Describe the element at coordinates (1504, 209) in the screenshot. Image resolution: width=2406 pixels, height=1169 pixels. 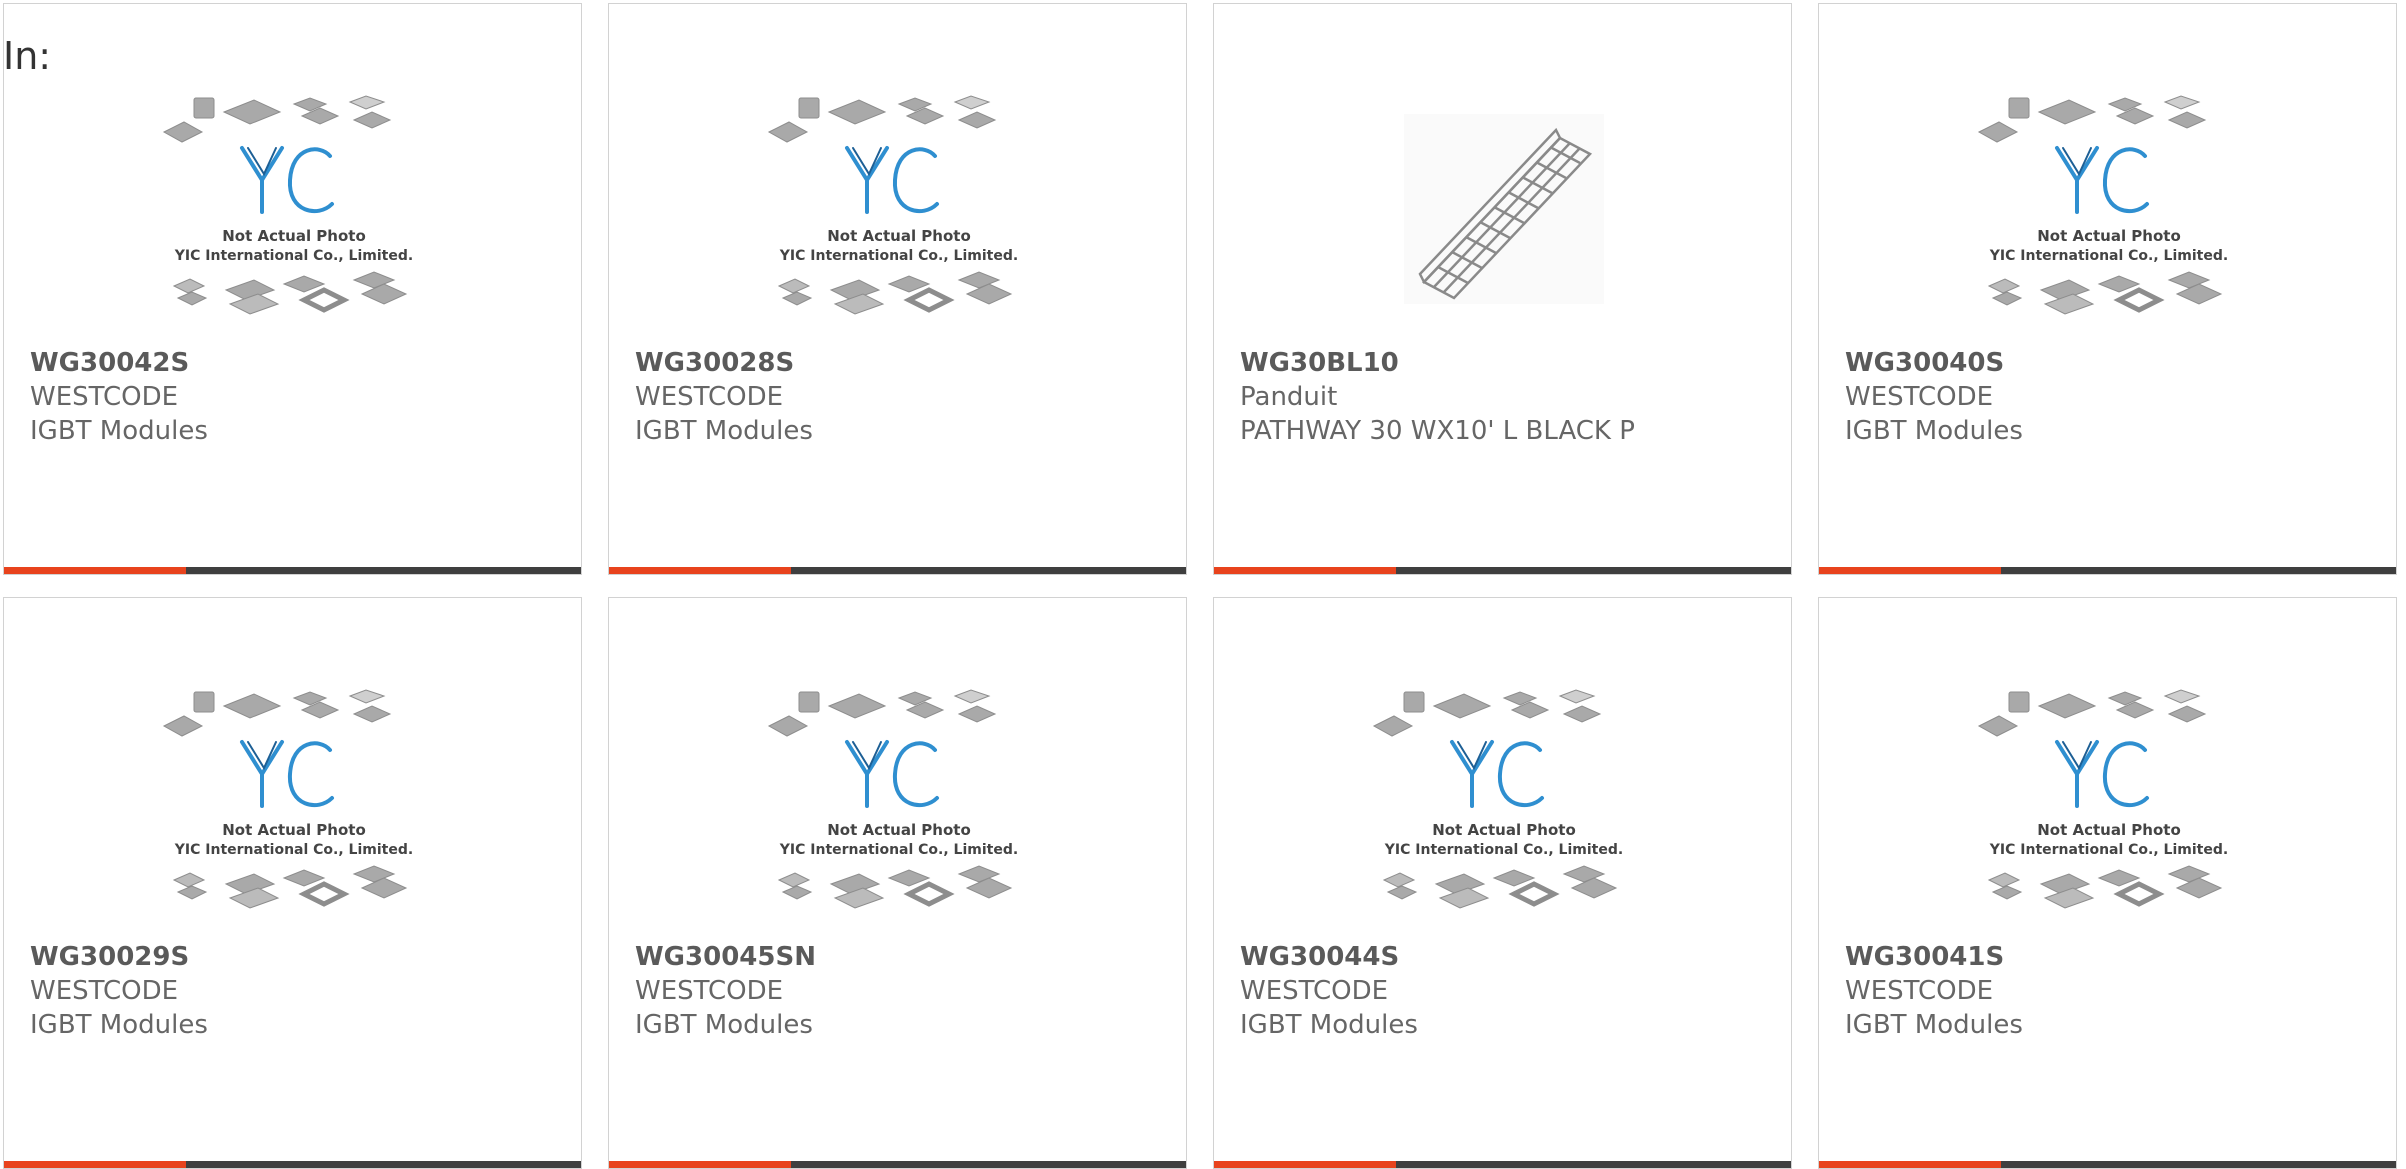
I see `wire-basket-tray-image` at that location.